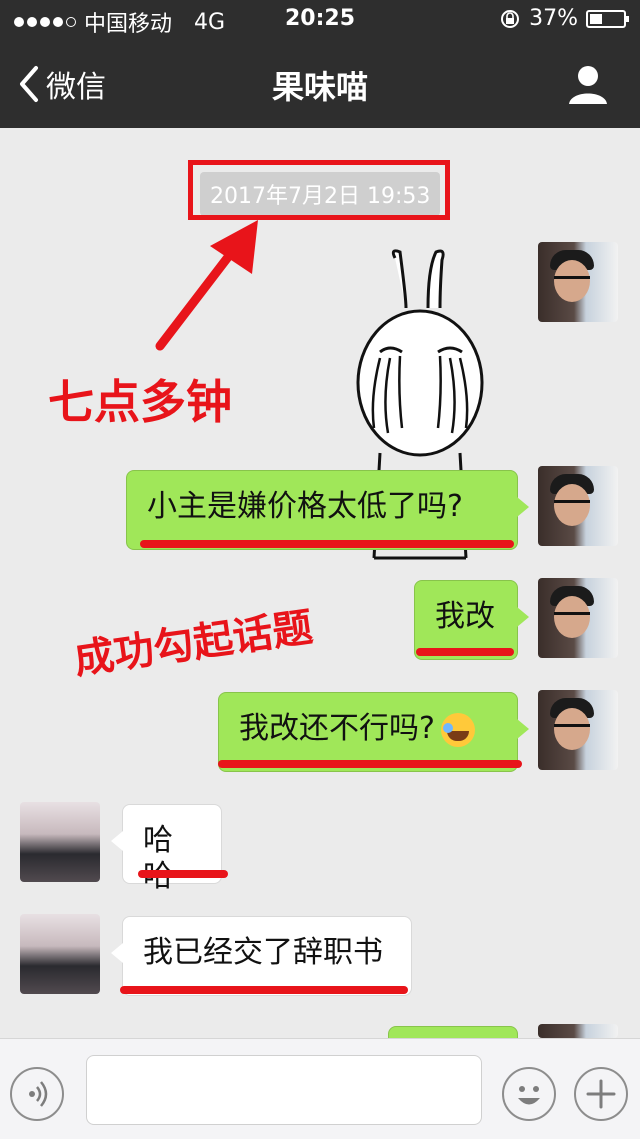  What do you see at coordinates (158, 858) in the screenshot?
I see `message-text: 哈哈` at bounding box center [158, 858].